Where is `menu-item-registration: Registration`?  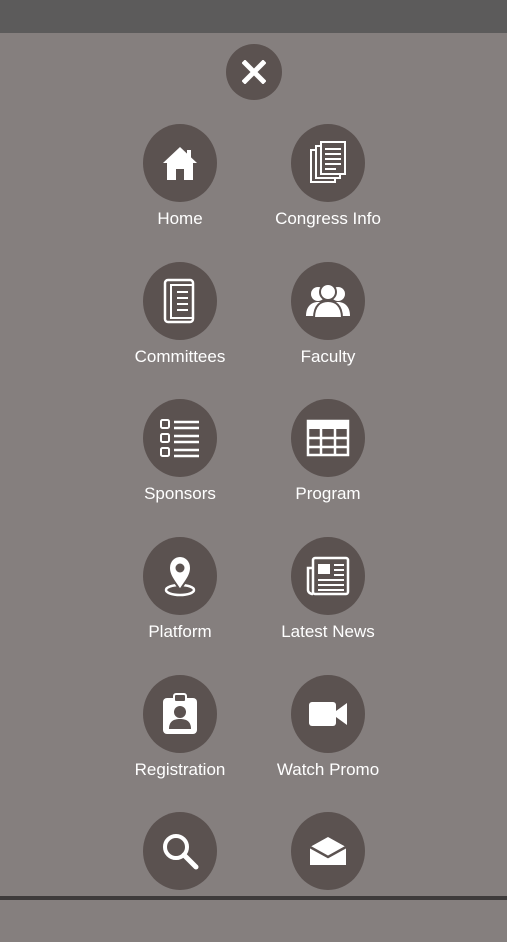
menu-item-registration: Registration is located at coordinates (180, 740).